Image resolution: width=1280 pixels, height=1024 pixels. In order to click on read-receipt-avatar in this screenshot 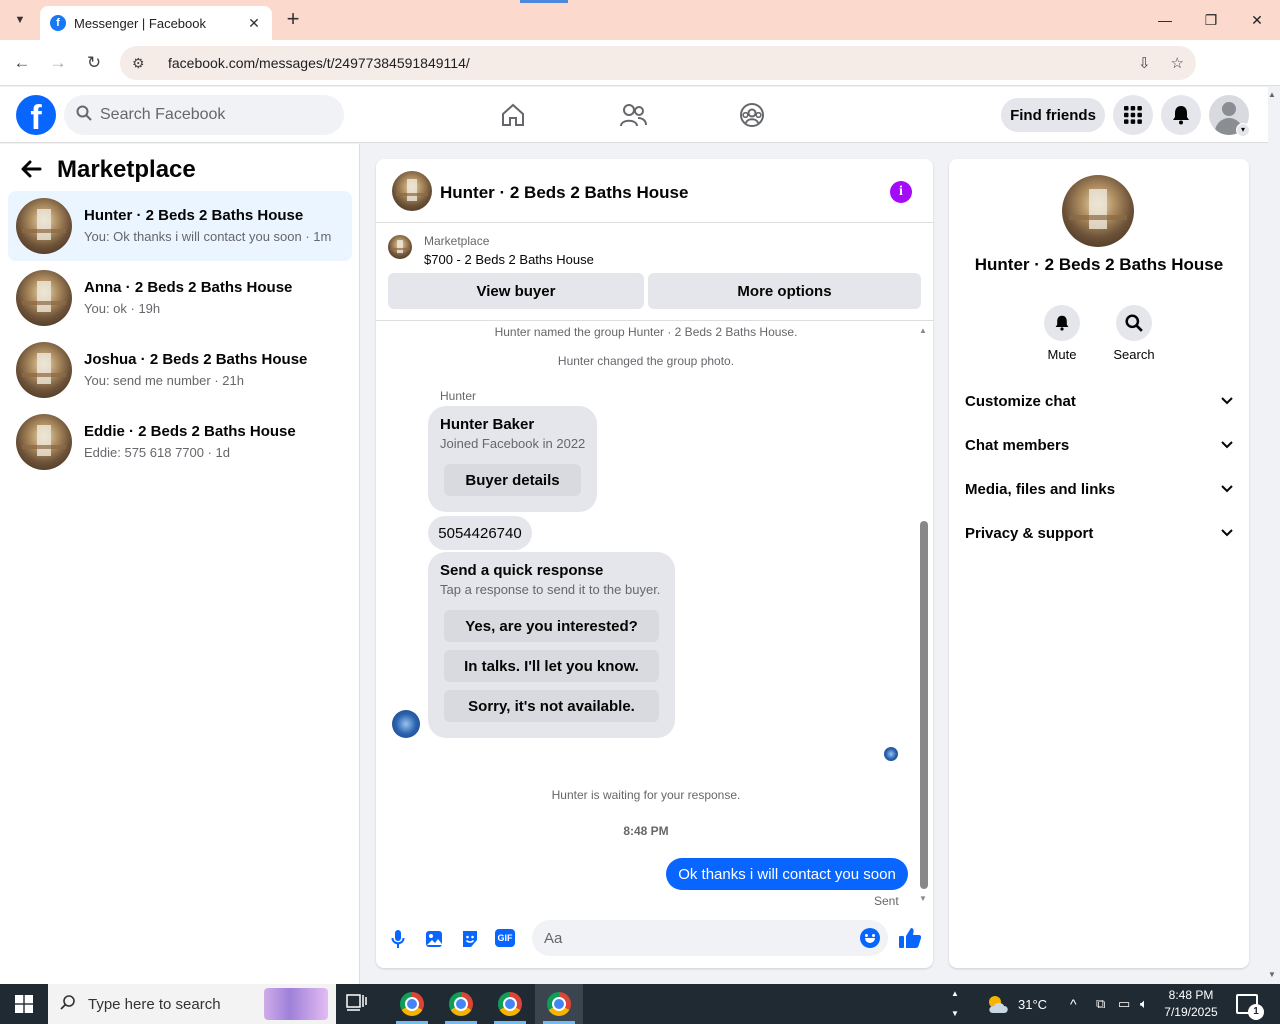, I will do `click(891, 754)`.